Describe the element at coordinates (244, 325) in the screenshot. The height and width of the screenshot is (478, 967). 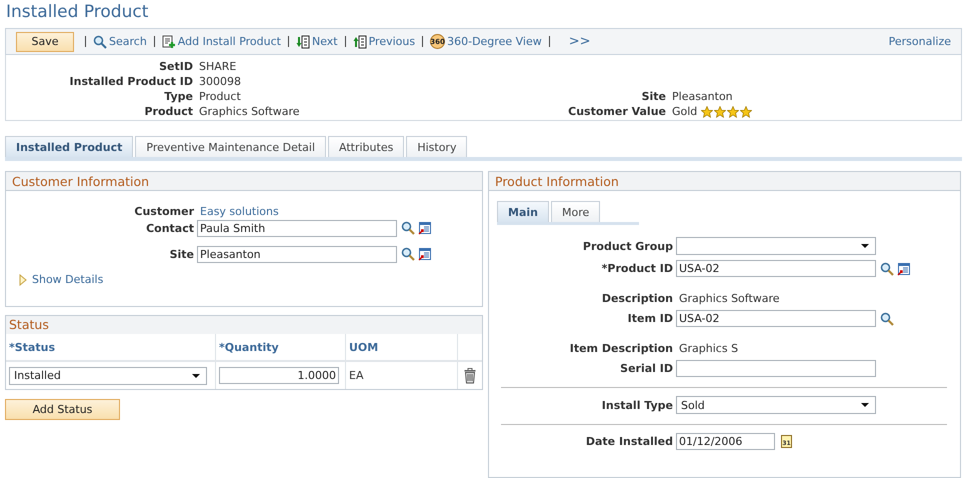
I see `section-title: Status` at that location.